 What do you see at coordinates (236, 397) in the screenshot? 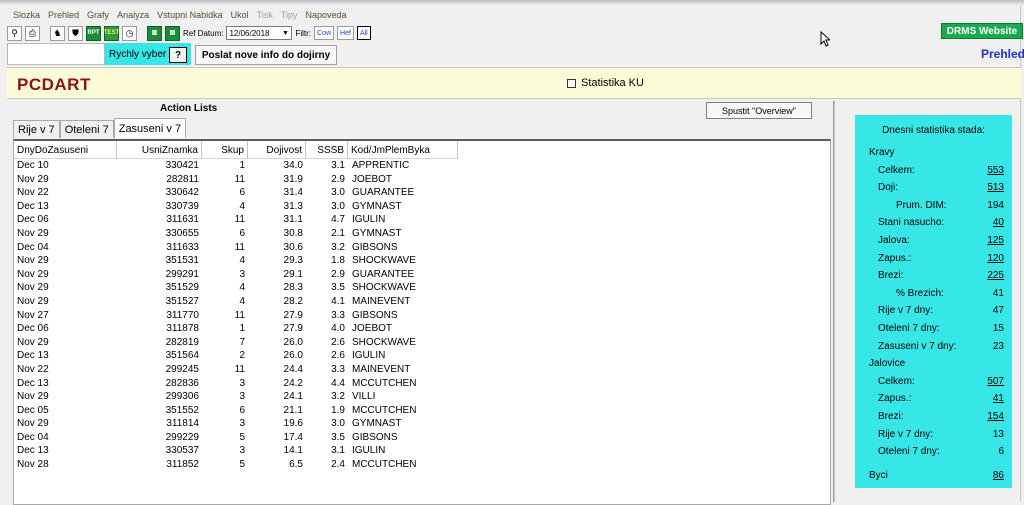
I see `table-row: Nov 29 299306 3 24.1 3.2 VILLI` at bounding box center [236, 397].